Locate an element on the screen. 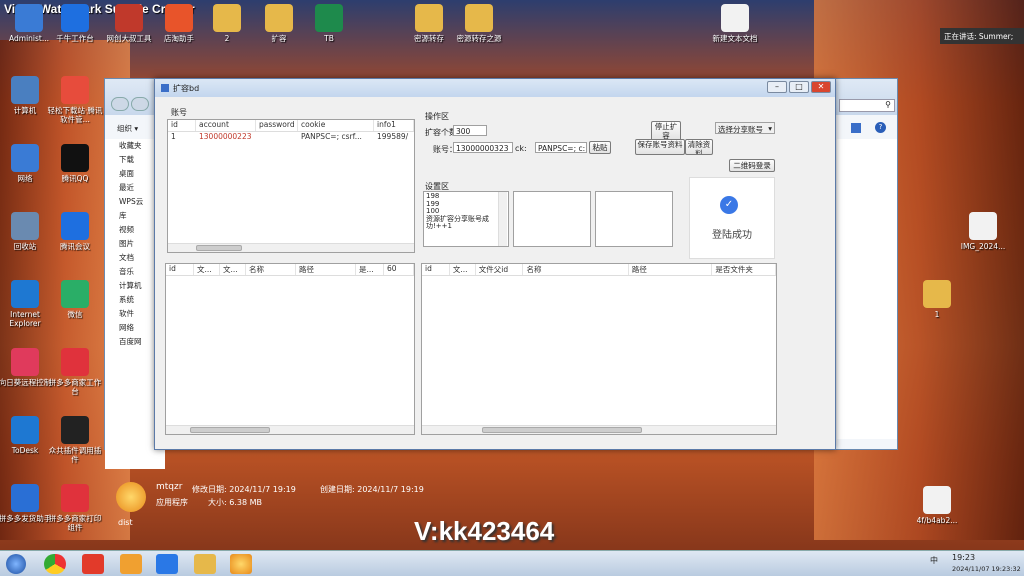 The image size is (1024, 576). column-header: cookie is located at coordinates (336, 125).